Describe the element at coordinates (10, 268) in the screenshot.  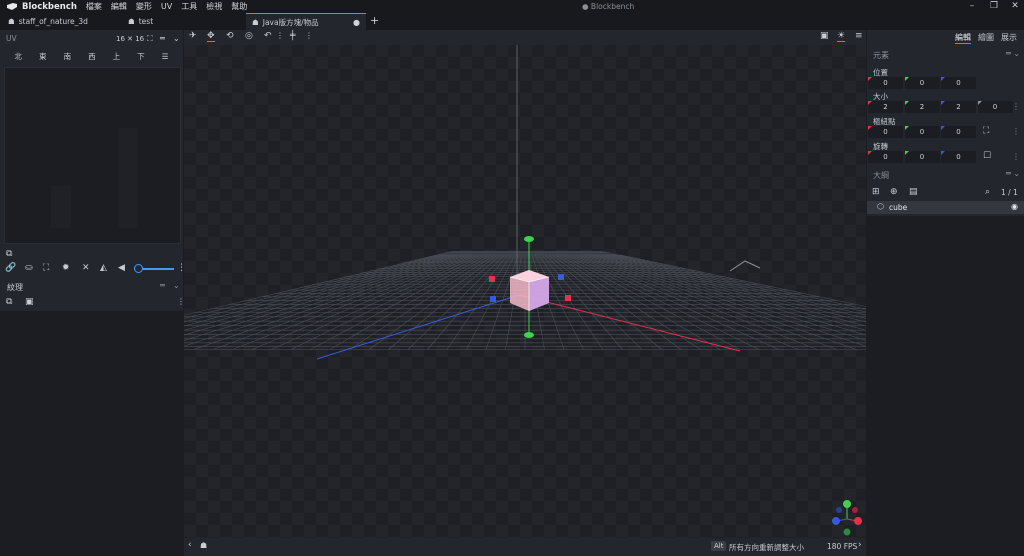
I see `link-icon: 🔗` at that location.